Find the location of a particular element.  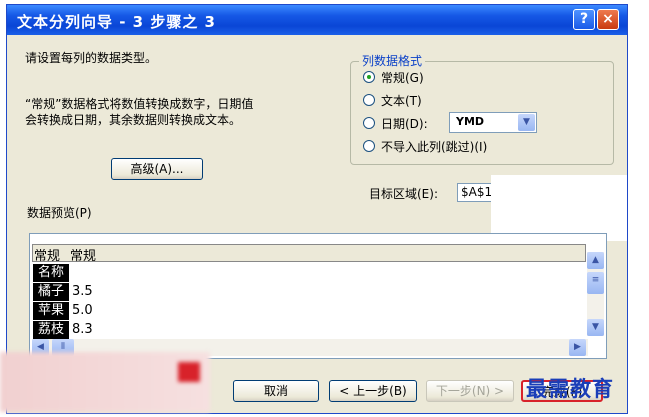

preview-header-col1: 常规 is located at coordinates (47, 256).